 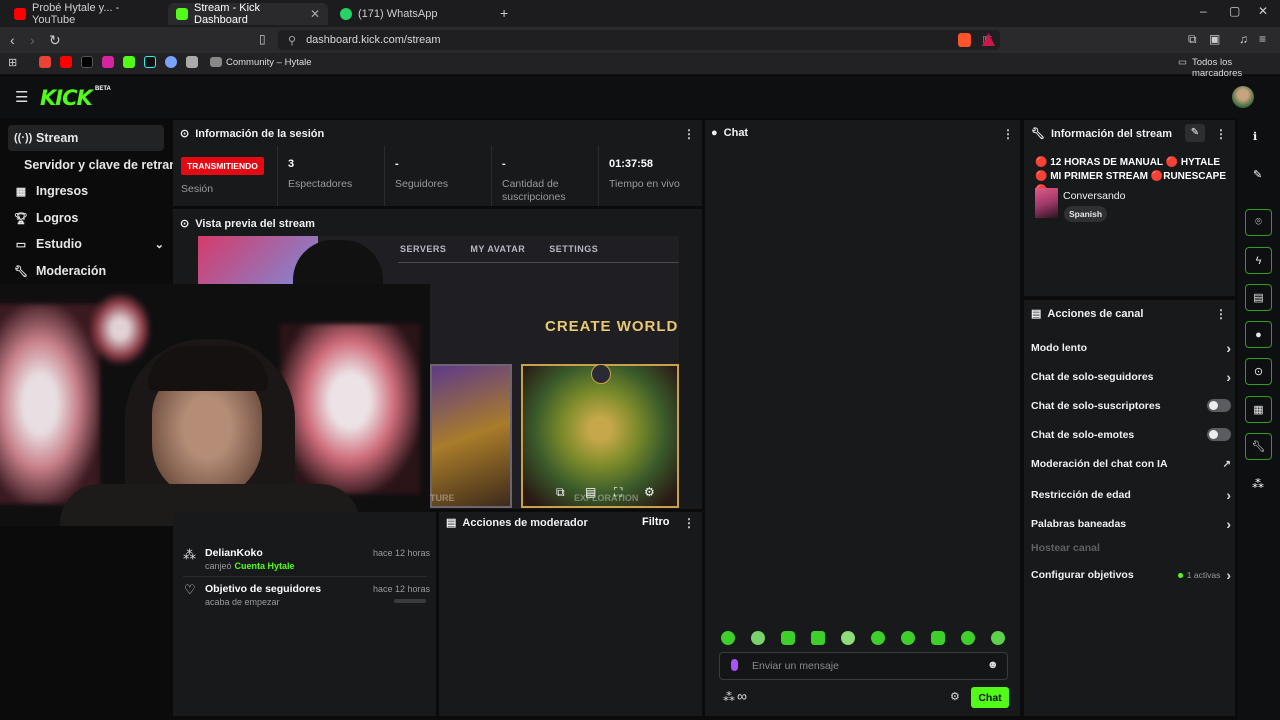 What do you see at coordinates (21, 191) in the screenshot?
I see `grid-icon: ▦` at bounding box center [21, 191].